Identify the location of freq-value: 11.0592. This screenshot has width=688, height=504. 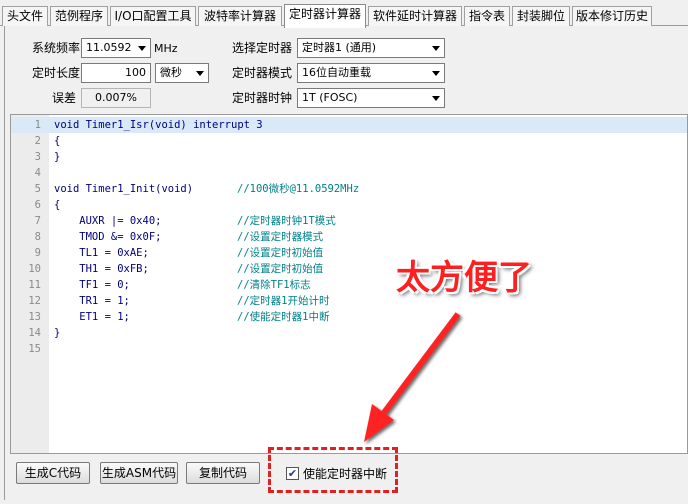
(109, 47).